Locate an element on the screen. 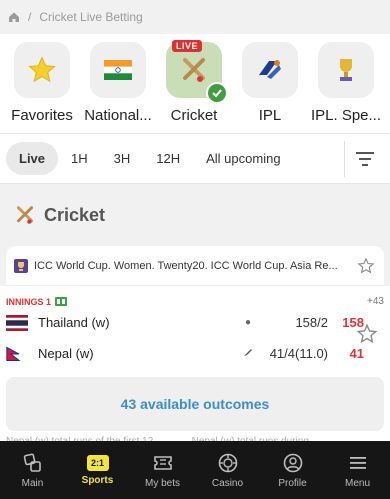 The width and height of the screenshot is (390, 499). casino-chip-icon is located at coordinates (227, 462).